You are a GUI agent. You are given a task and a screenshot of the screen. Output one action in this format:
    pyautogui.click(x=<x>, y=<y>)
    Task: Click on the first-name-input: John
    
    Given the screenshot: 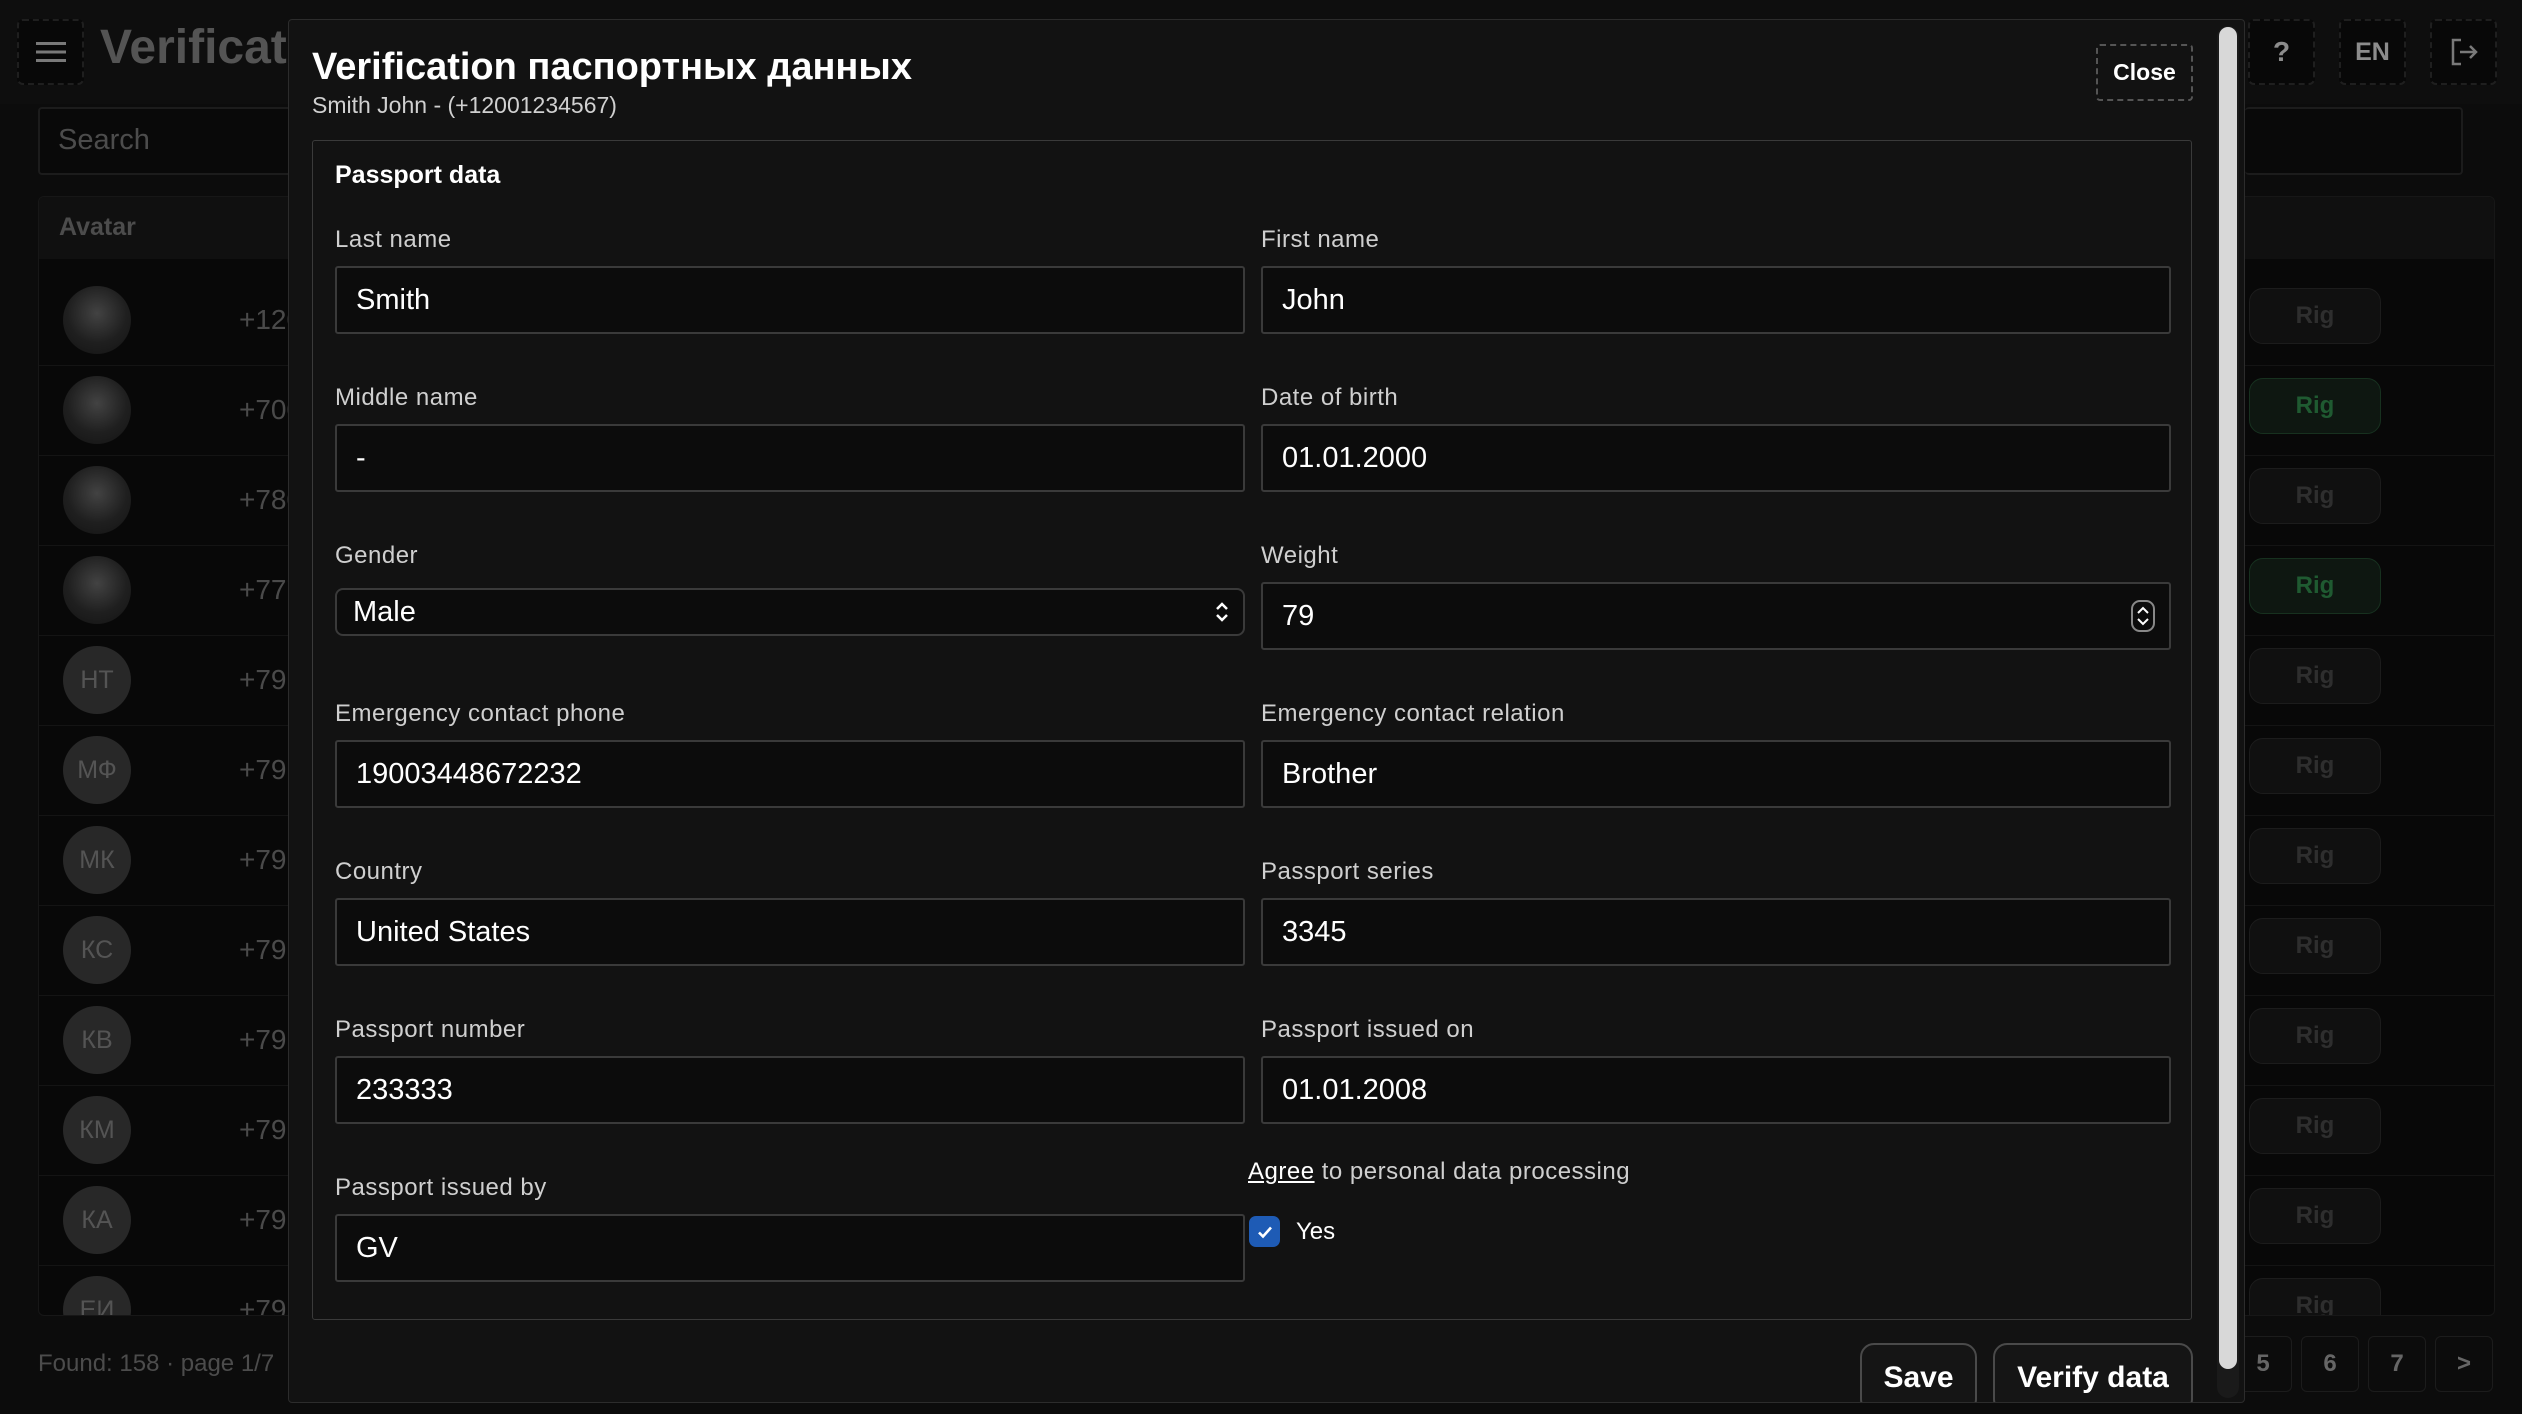 What is the action you would take?
    pyautogui.click(x=1716, y=300)
    